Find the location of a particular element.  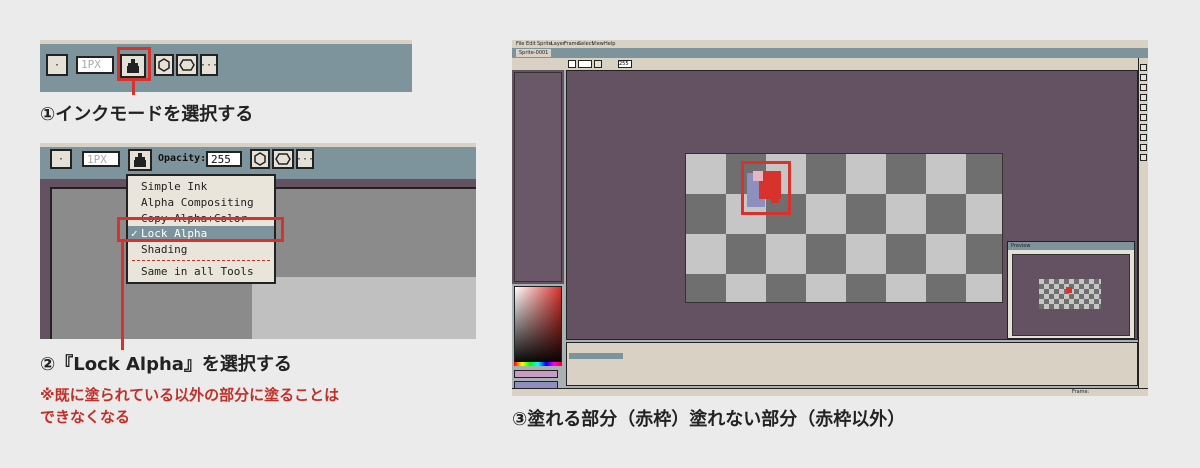

sprite-canvas is located at coordinates (844, 228).